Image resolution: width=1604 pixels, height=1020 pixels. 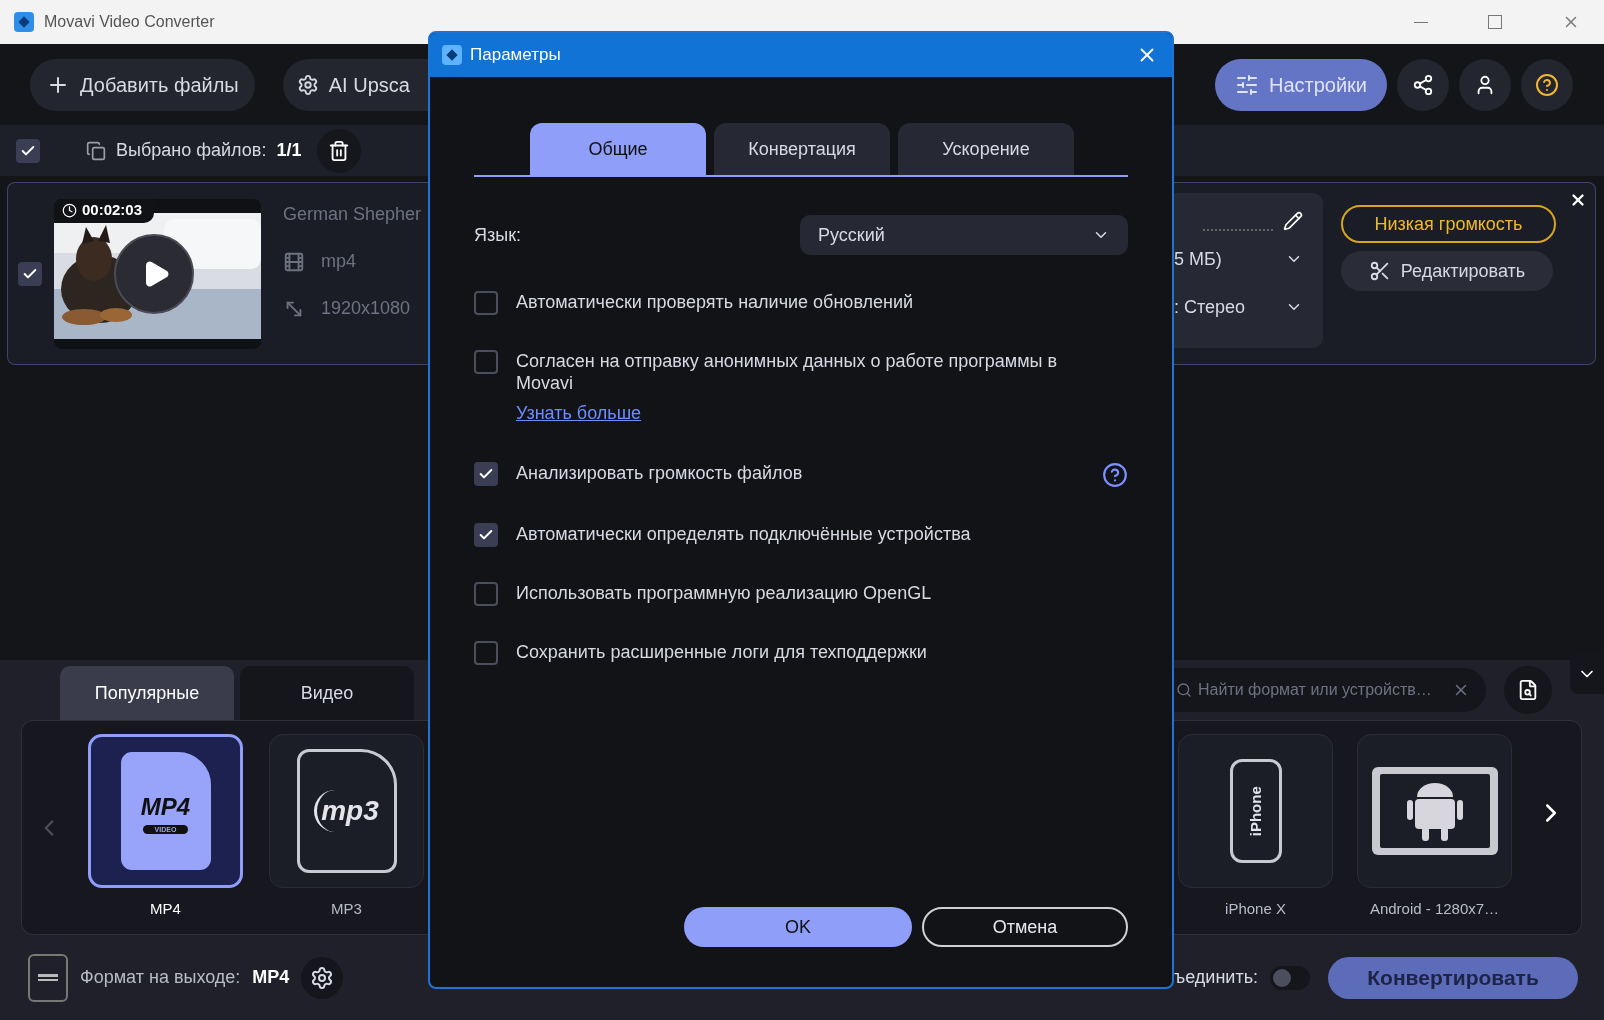 What do you see at coordinates (724, 593) in the screenshot?
I see `option-label: Использовать программную реализацию OpenGL` at bounding box center [724, 593].